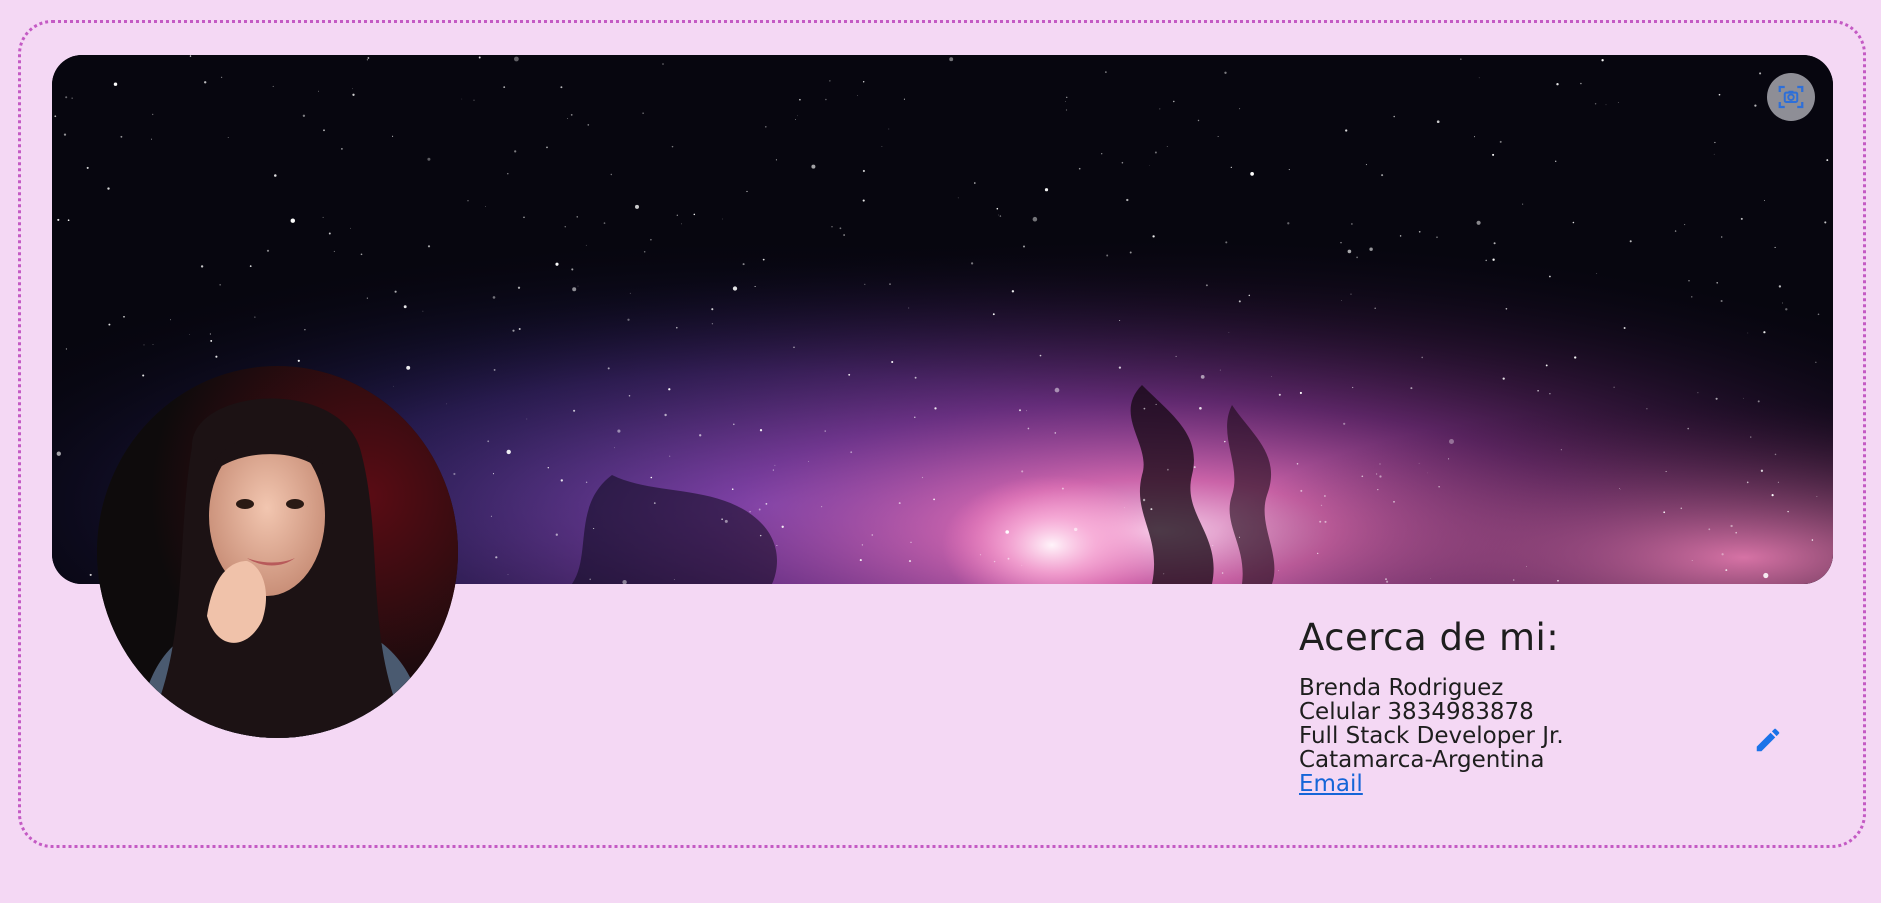 This screenshot has height=903, width=1881. I want to click on profile-role: Full Stack Developer Jr., so click(1431, 736).